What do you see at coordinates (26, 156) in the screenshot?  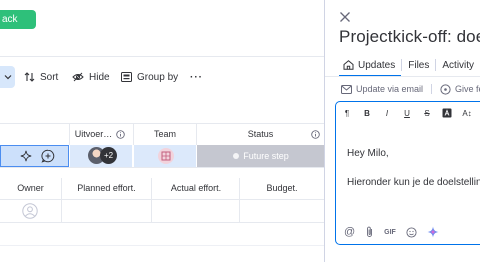 I see `sparkle-icon` at bounding box center [26, 156].